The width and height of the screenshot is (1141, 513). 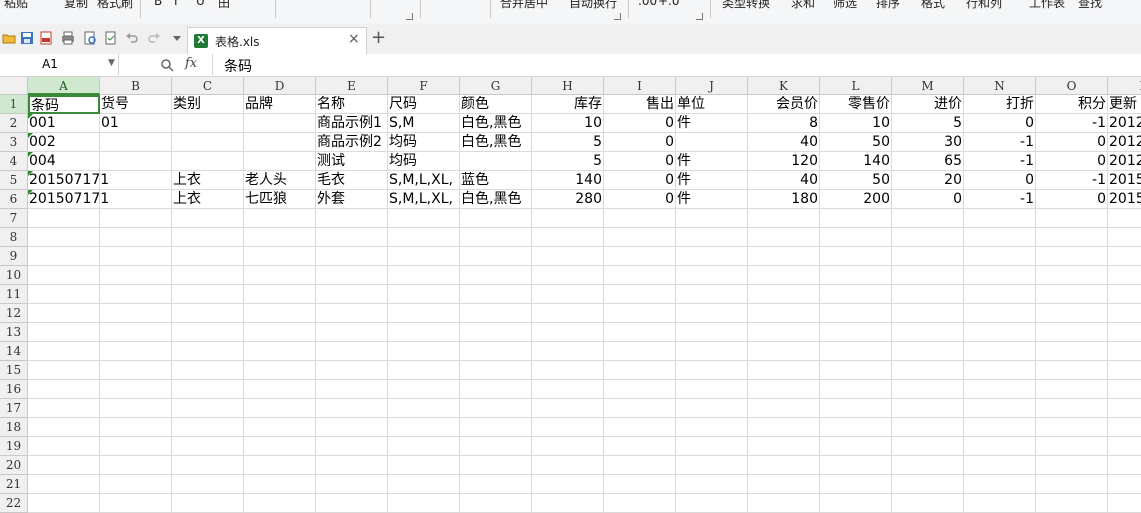 What do you see at coordinates (1124, 180) in the screenshot?
I see `table-cell: 2015` at bounding box center [1124, 180].